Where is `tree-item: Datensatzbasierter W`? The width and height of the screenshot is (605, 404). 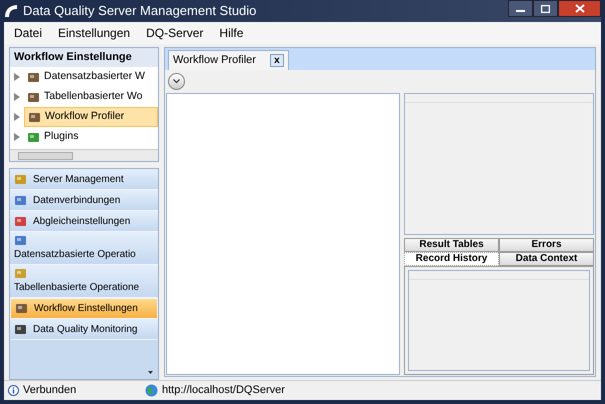 tree-item: Datensatzbasierter W is located at coordinates (91, 77).